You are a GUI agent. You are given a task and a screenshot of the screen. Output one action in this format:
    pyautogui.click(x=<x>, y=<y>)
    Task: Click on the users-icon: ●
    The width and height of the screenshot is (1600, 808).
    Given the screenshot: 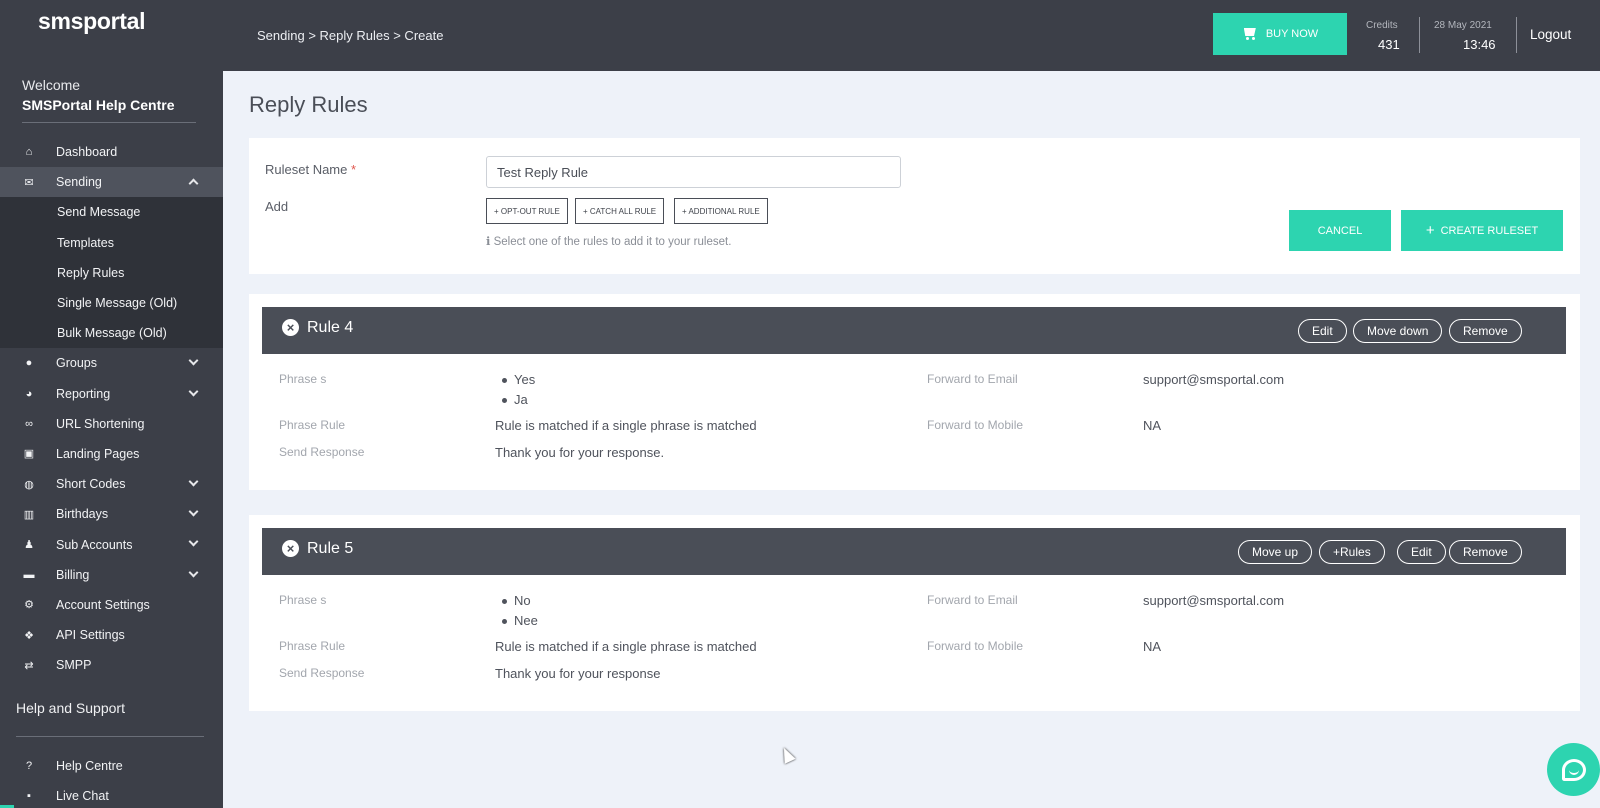 What is the action you would take?
    pyautogui.click(x=29, y=363)
    